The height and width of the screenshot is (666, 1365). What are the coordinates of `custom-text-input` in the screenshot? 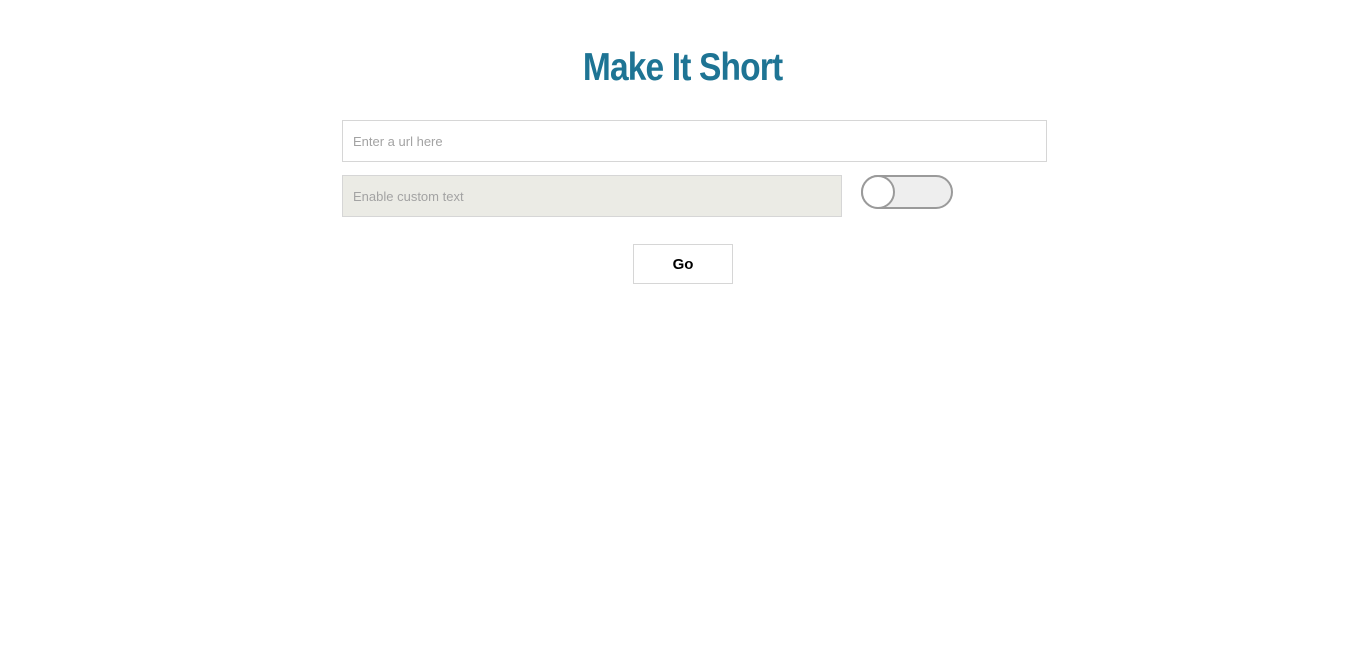 It's located at (592, 196).